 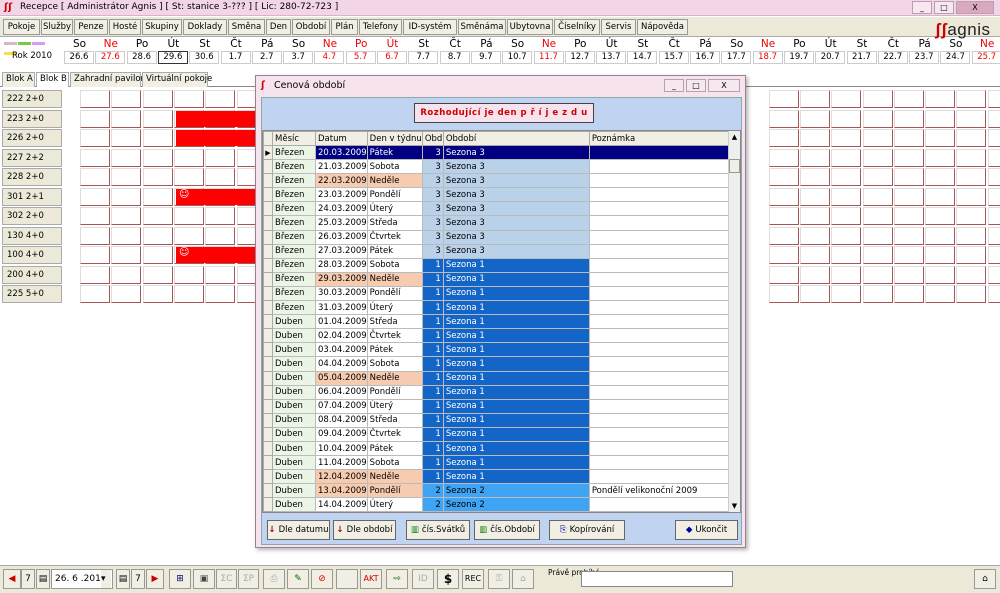 What do you see at coordinates (322, 579) in the screenshot?
I see `cancel-icon: ⊘` at bounding box center [322, 579].